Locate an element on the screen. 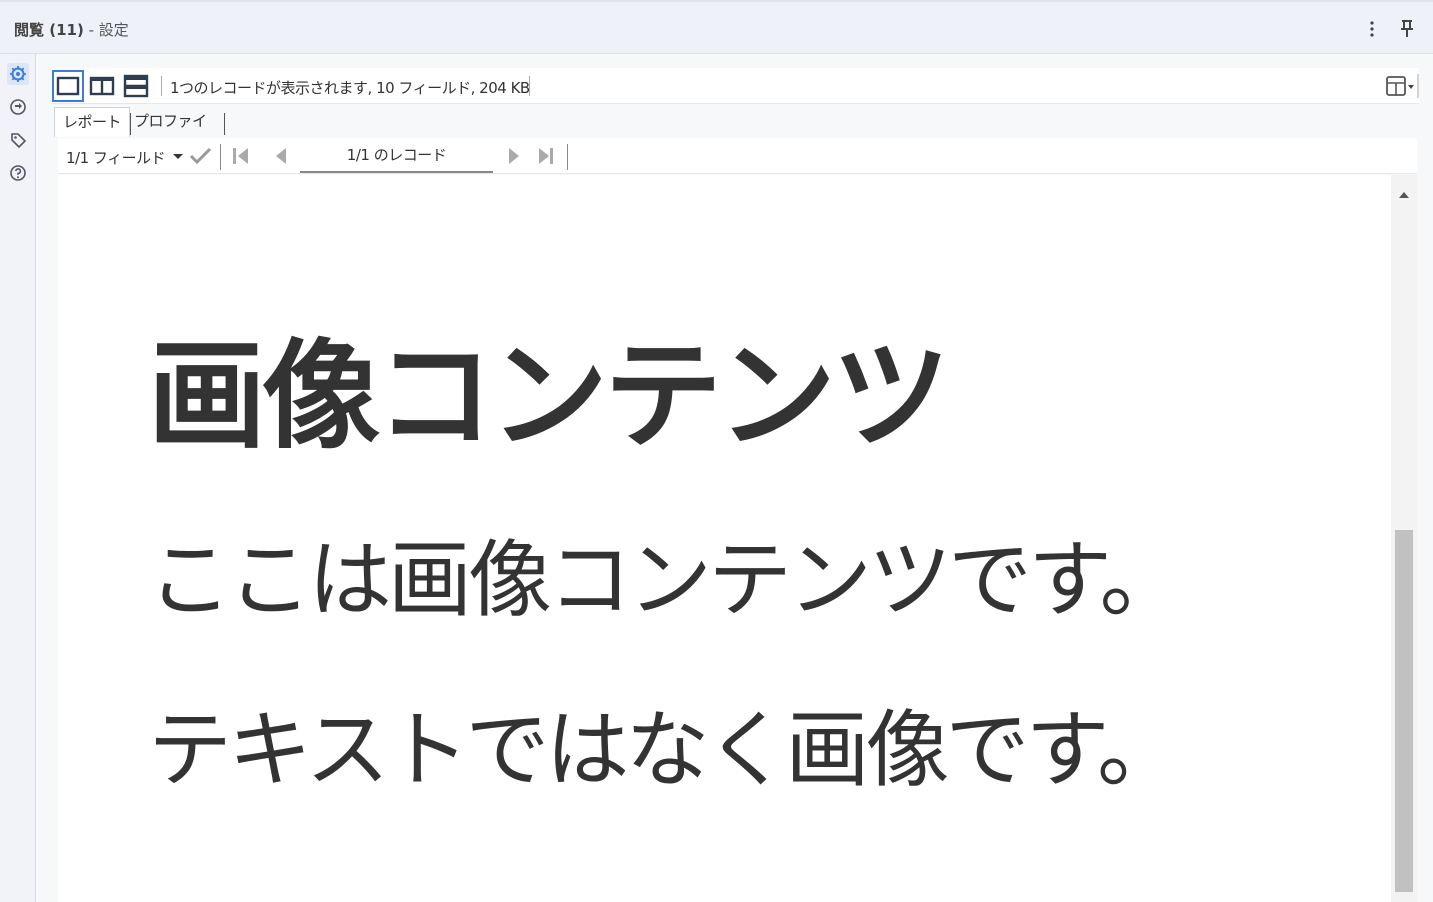 Image resolution: width=1433 pixels, height=902 pixels. pin-icon is located at coordinates (1407, 29).